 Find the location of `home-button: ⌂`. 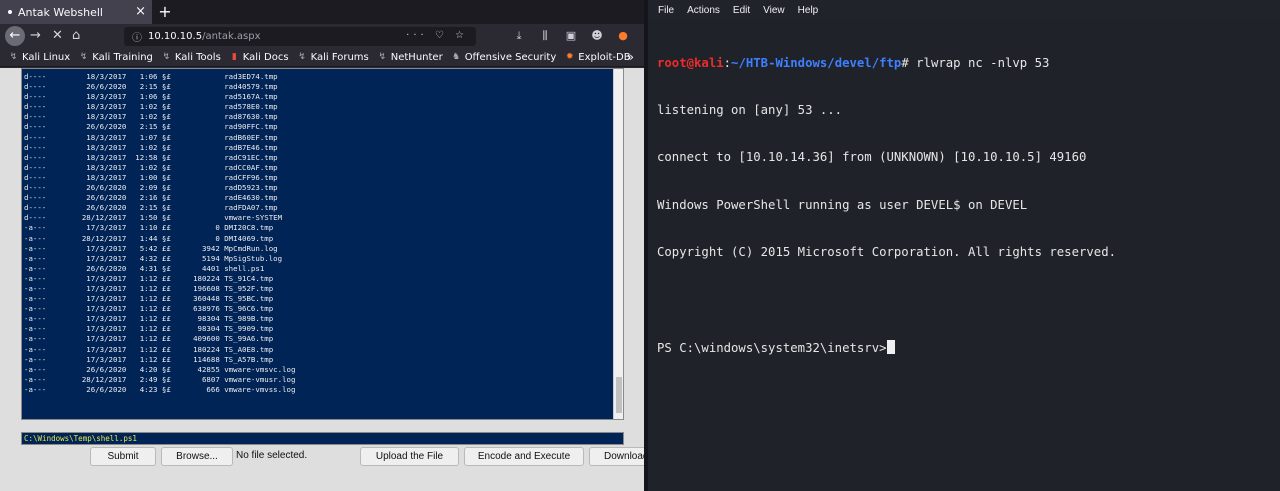

home-button: ⌂ is located at coordinates (76, 36).